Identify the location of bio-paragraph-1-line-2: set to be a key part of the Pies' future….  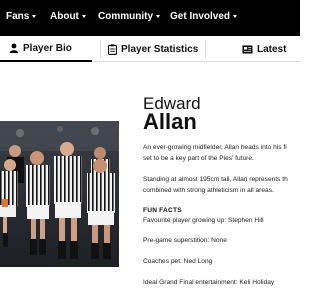
(198, 158).